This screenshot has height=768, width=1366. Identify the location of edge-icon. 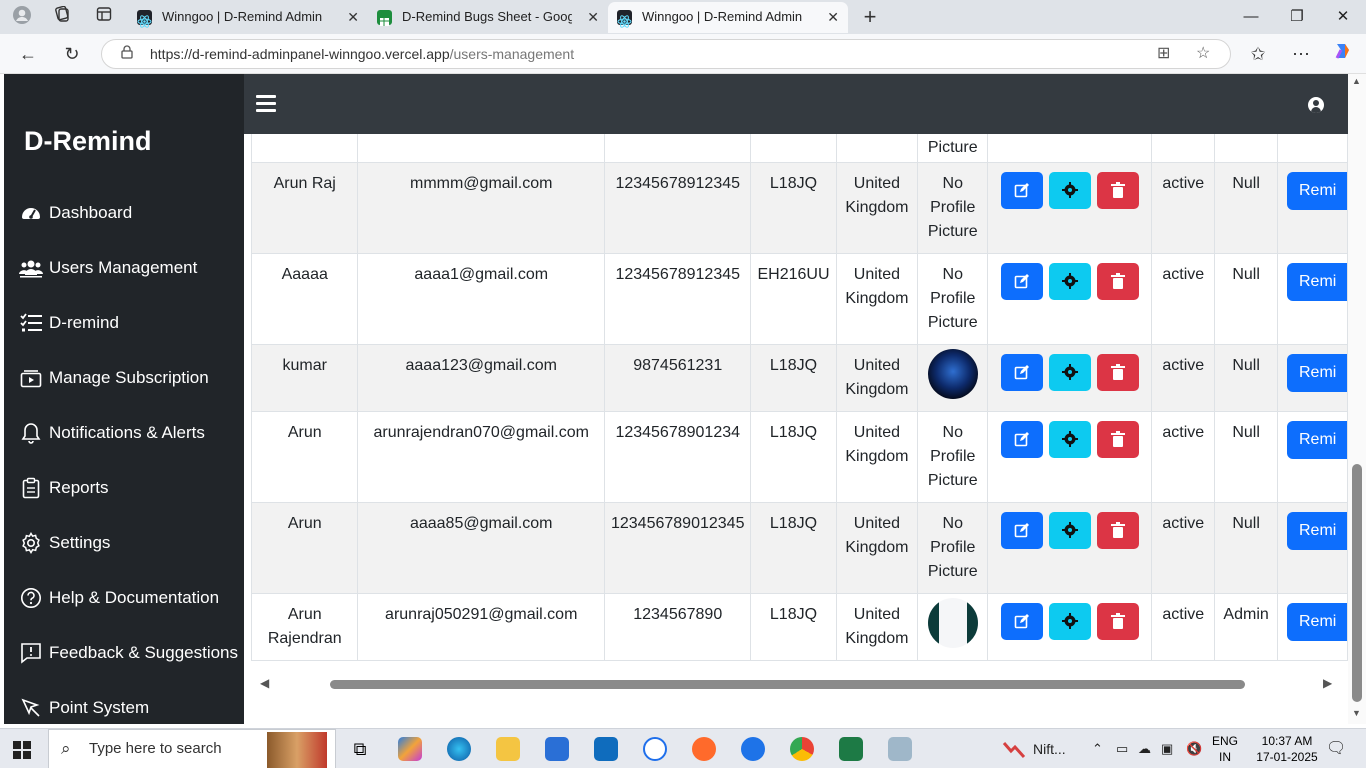
(459, 749).